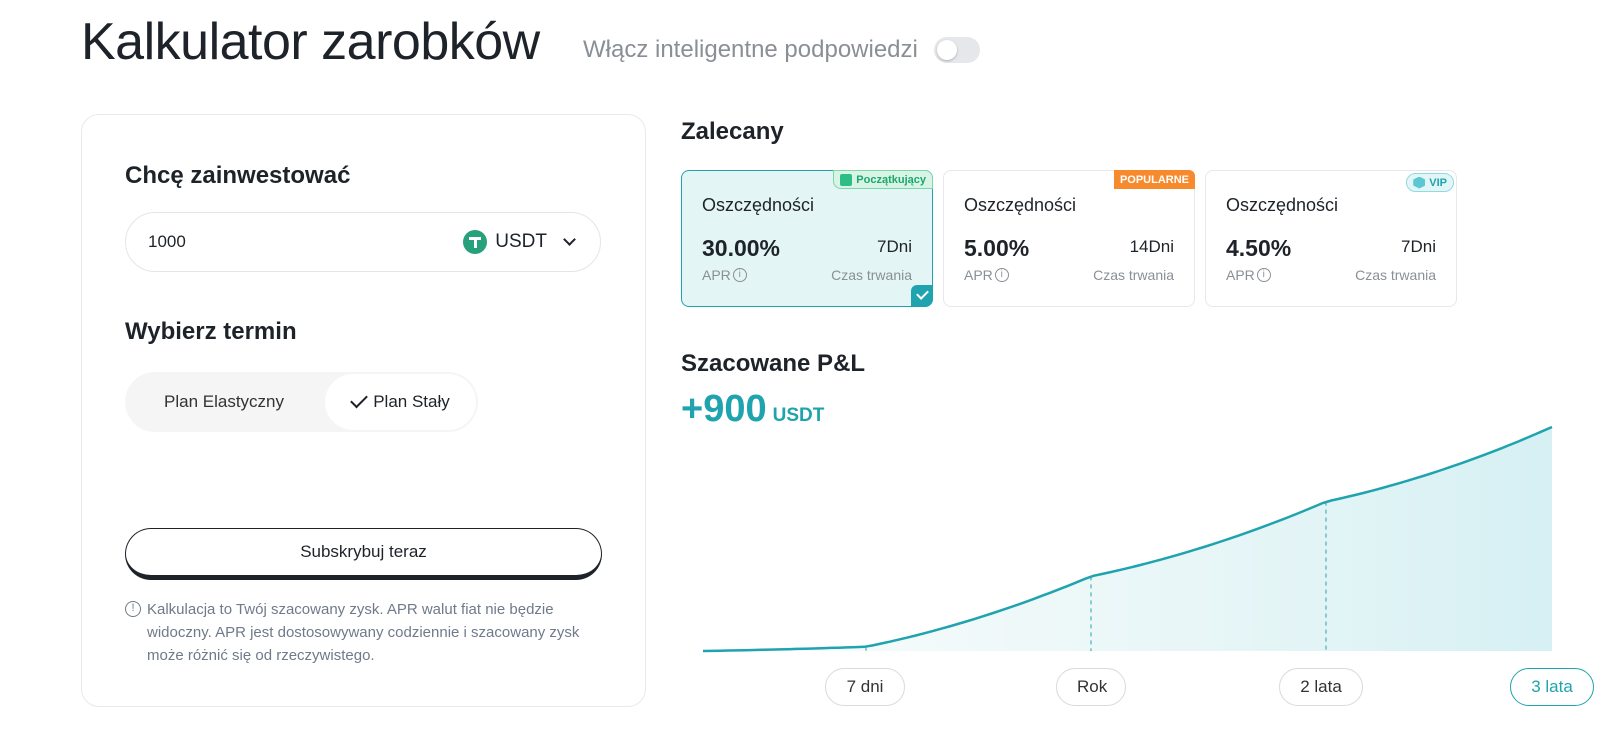 This screenshot has width=1617, height=742. I want to click on period-chip-7-days: 7 dni, so click(865, 687).